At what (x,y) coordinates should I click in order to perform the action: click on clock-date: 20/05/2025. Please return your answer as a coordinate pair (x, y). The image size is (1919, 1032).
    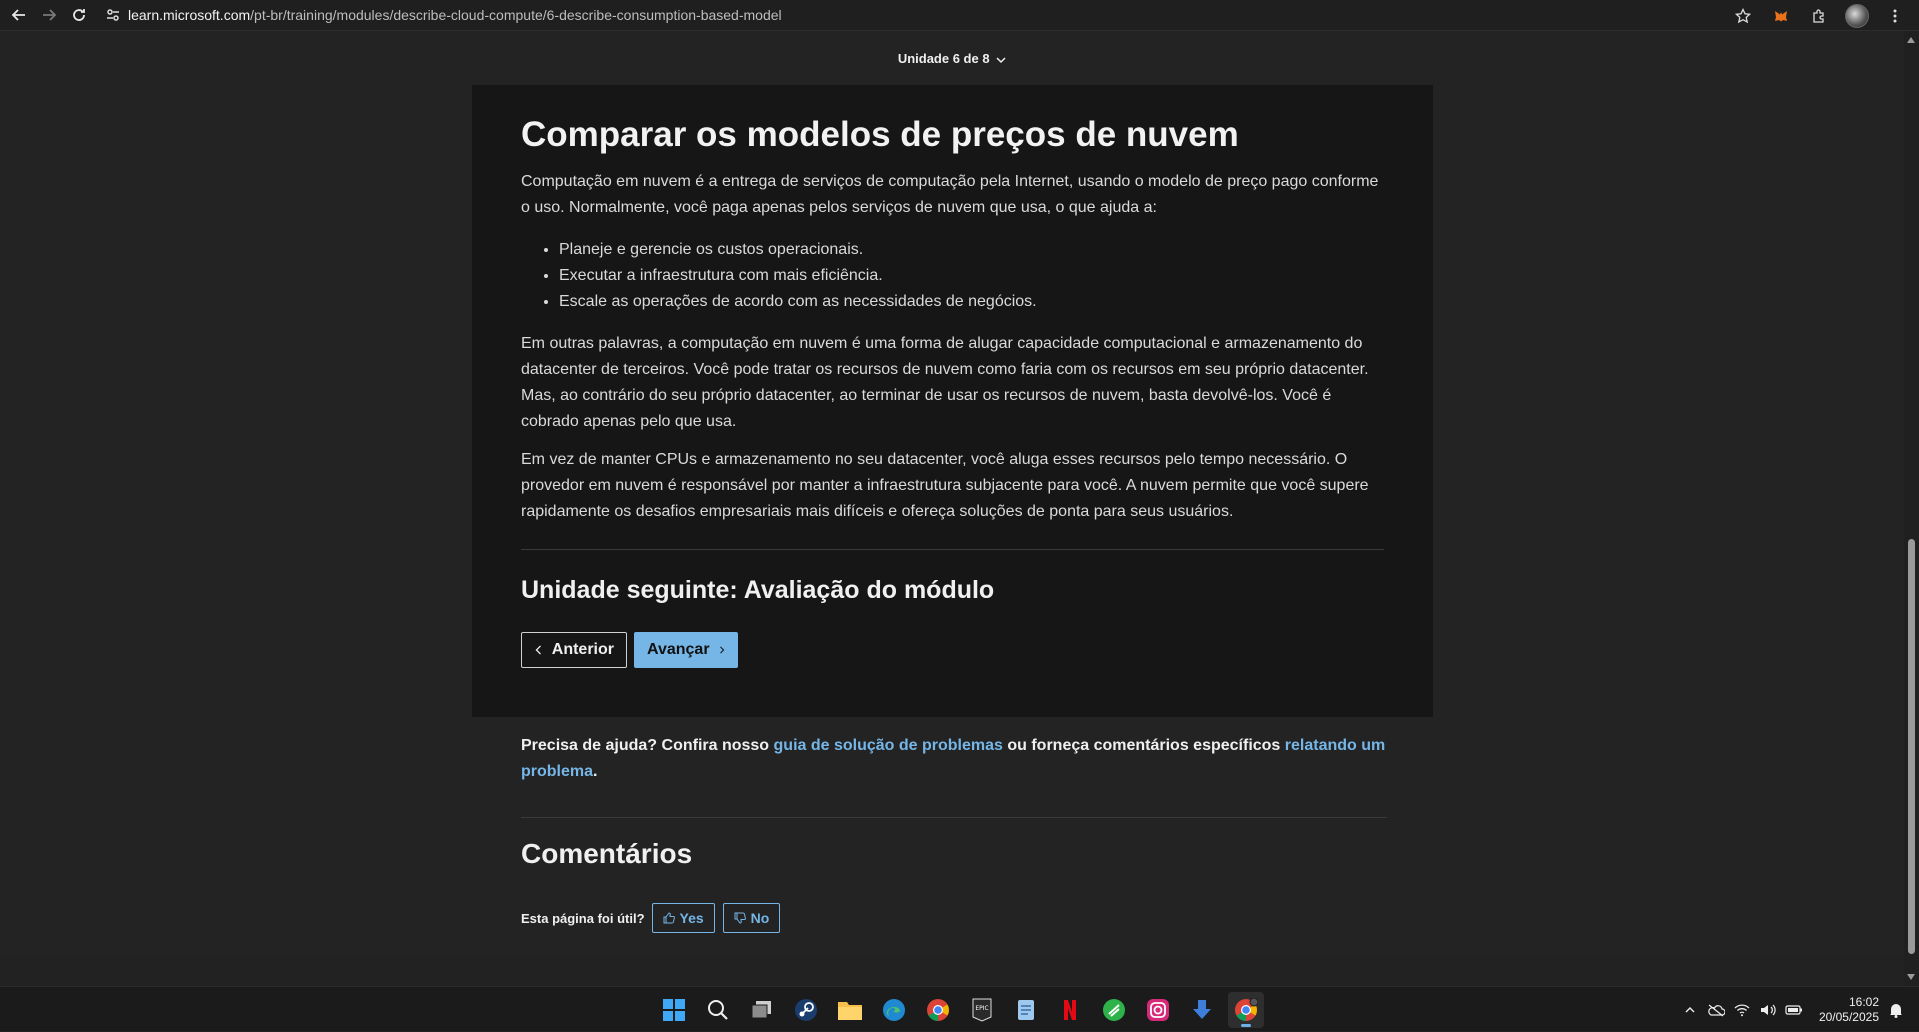
    Looking at the image, I should click on (1848, 1016).